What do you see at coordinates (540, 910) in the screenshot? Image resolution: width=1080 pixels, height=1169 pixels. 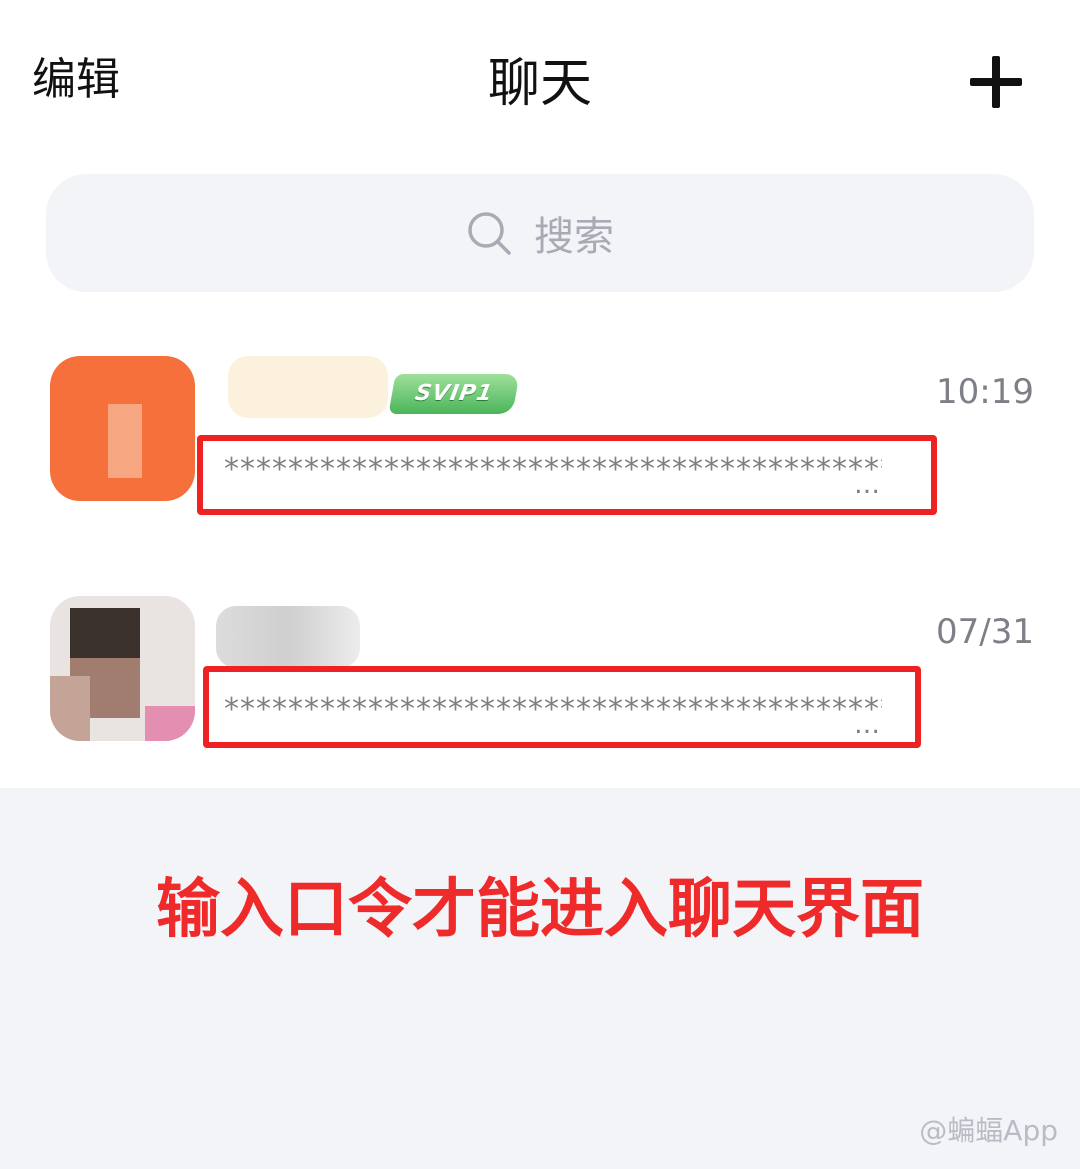 I see `annotation-text: 输入口令才能进入聊天界面` at bounding box center [540, 910].